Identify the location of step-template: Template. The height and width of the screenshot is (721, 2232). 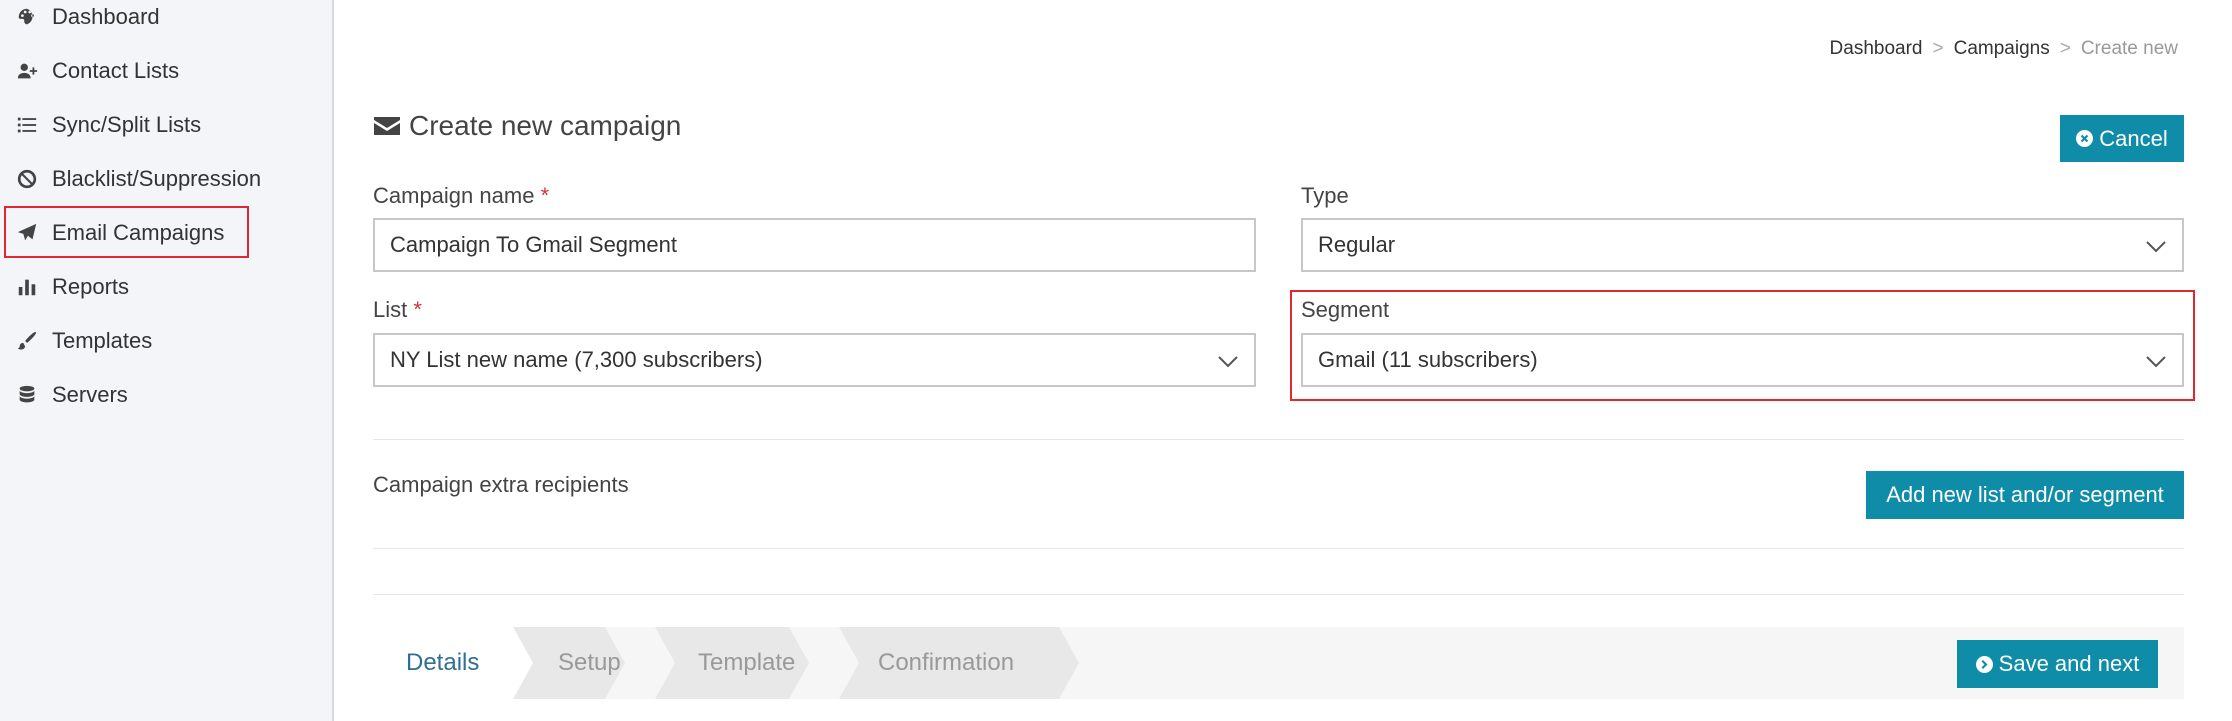
(746, 663).